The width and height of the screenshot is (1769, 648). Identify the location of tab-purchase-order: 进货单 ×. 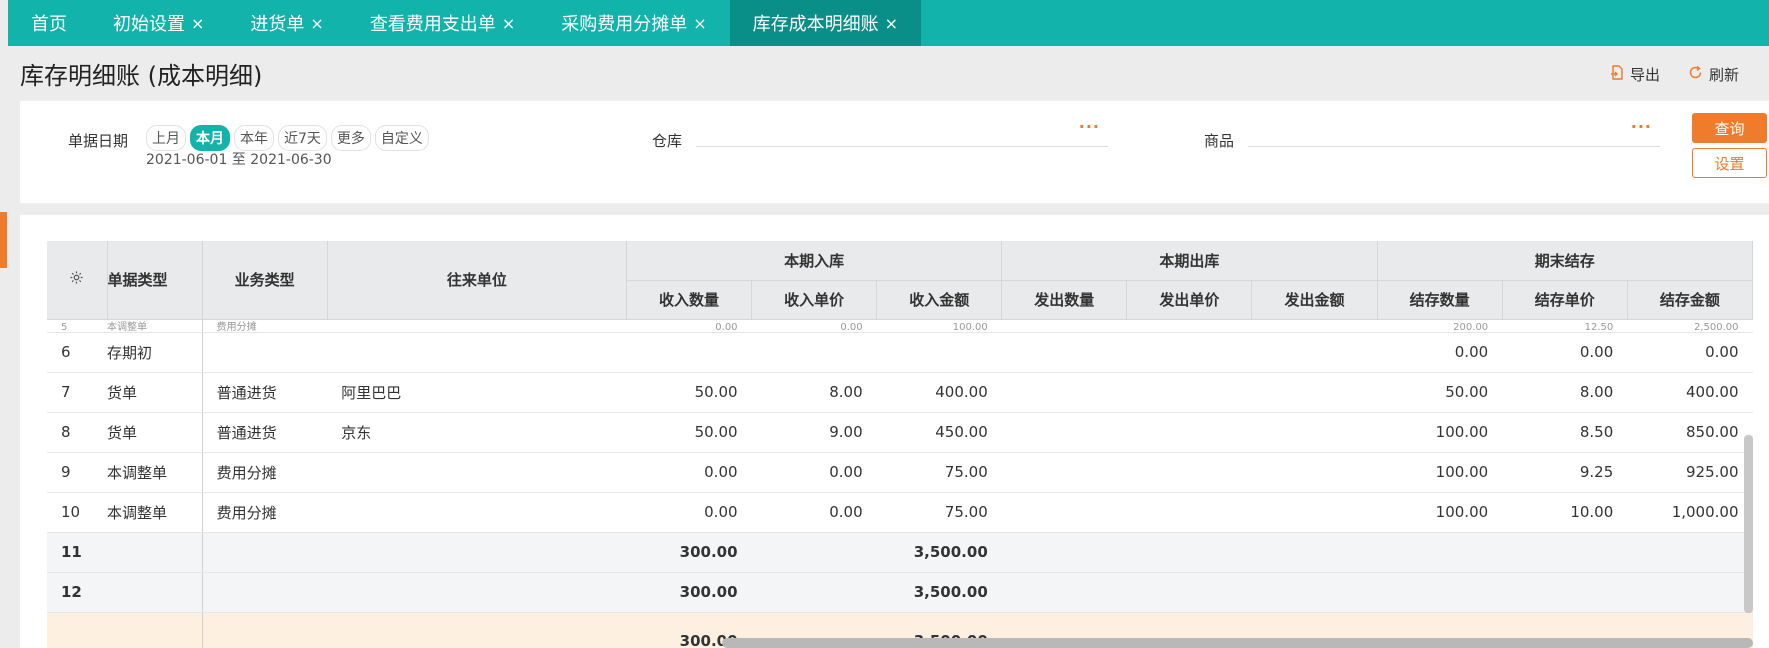
(286, 23).